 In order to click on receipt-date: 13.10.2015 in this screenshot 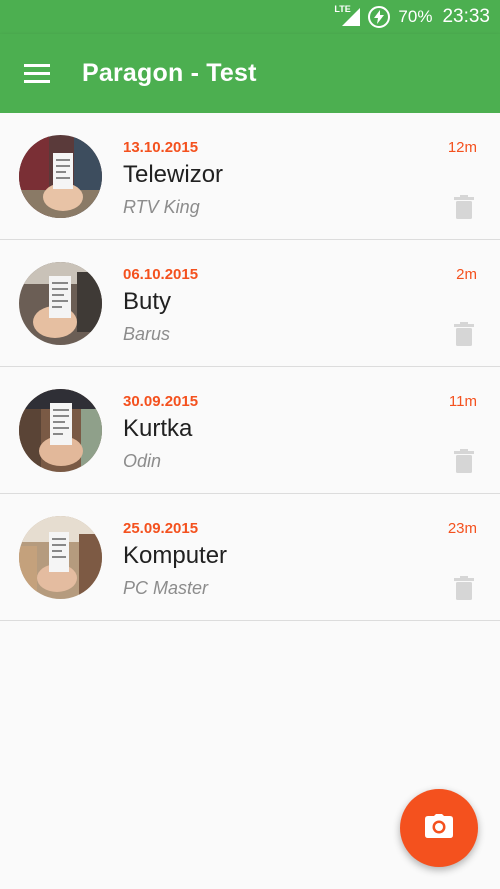, I will do `click(161, 147)`.